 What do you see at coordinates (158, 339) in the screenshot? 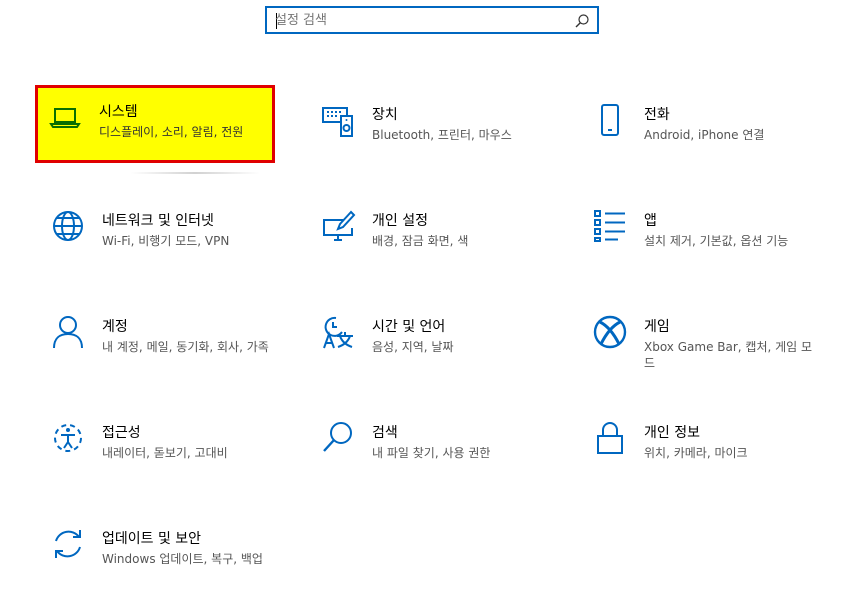
I see `settings-tile-accounts: 계정 내 계정, 메일, 동기화, 회사, 가족` at bounding box center [158, 339].